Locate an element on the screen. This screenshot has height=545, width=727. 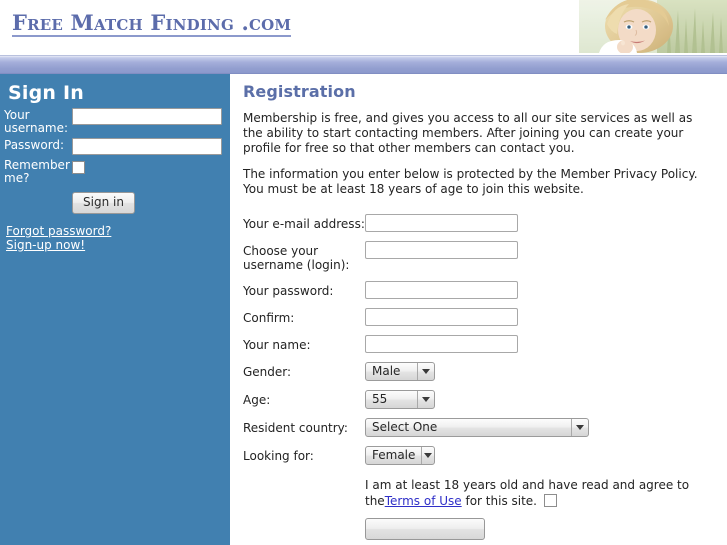
terms-of-use-link: Terms of Use is located at coordinates (423, 501).